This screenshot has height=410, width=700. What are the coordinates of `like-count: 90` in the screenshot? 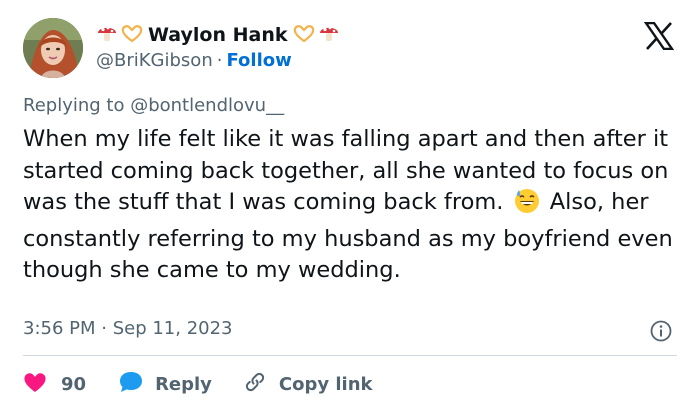 It's located at (74, 384).